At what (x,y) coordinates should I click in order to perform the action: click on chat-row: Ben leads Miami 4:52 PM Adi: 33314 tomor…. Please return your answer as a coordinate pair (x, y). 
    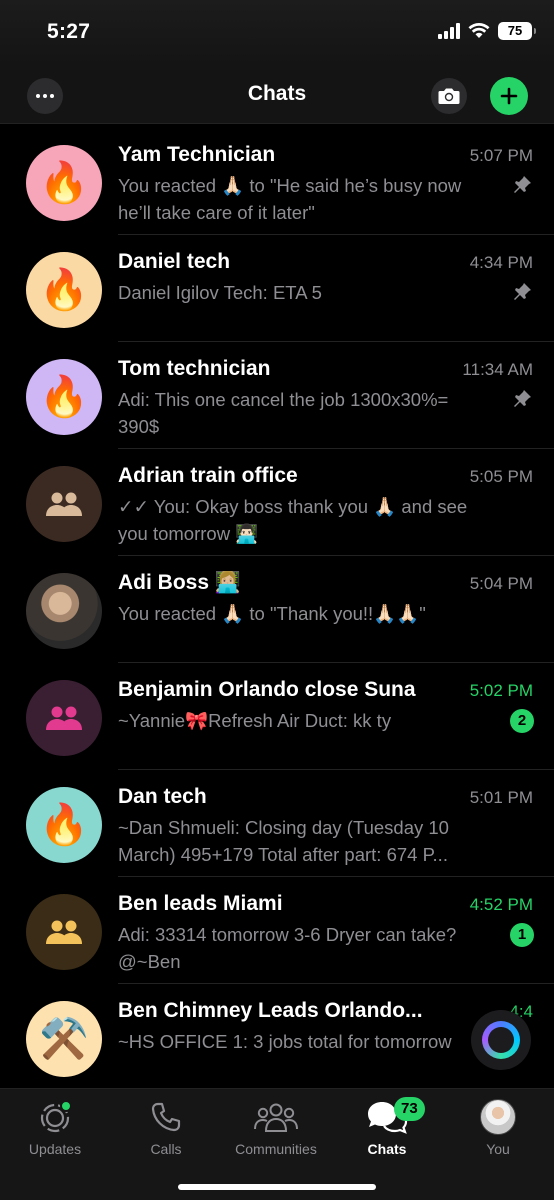
    Looking at the image, I should click on (277, 930).